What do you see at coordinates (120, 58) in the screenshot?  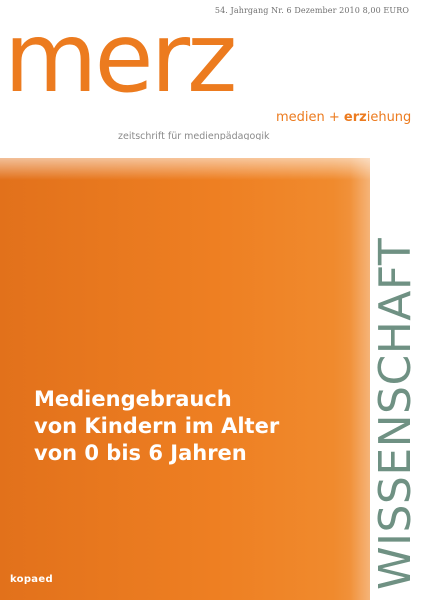 I see `magazine-logo: merz` at bounding box center [120, 58].